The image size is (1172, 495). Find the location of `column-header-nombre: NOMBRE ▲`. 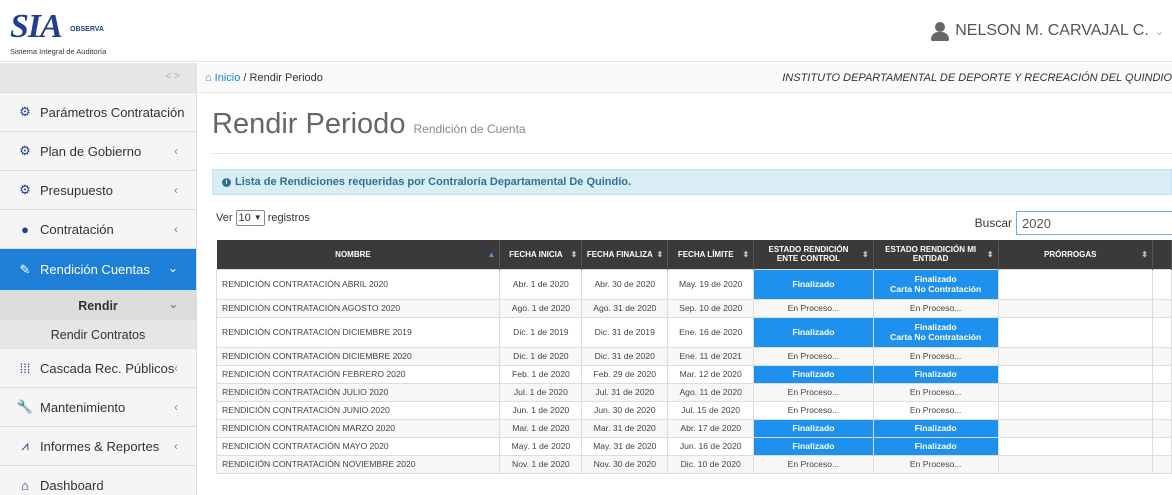

column-header-nombre: NOMBRE ▲ is located at coordinates (358, 254).